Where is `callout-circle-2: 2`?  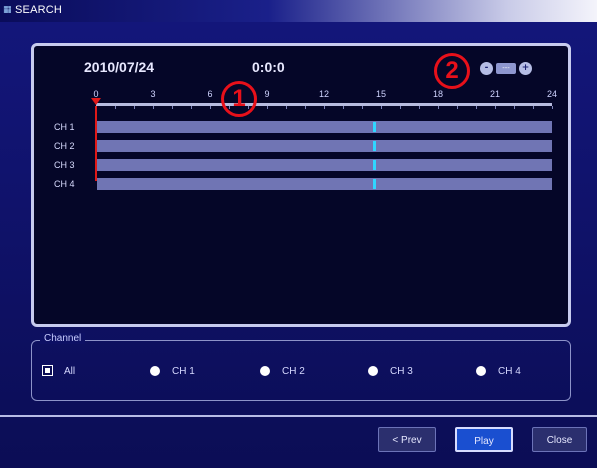 callout-circle-2: 2 is located at coordinates (452, 71).